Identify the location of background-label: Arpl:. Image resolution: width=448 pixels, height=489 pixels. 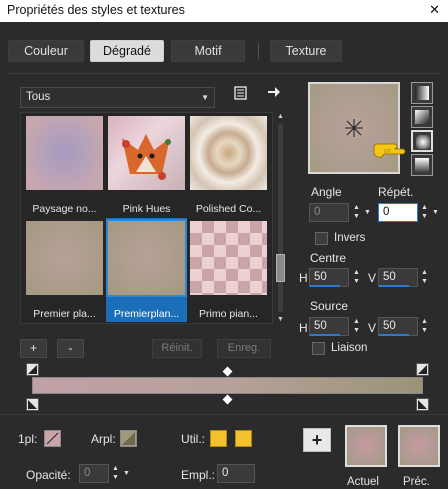
(103, 439).